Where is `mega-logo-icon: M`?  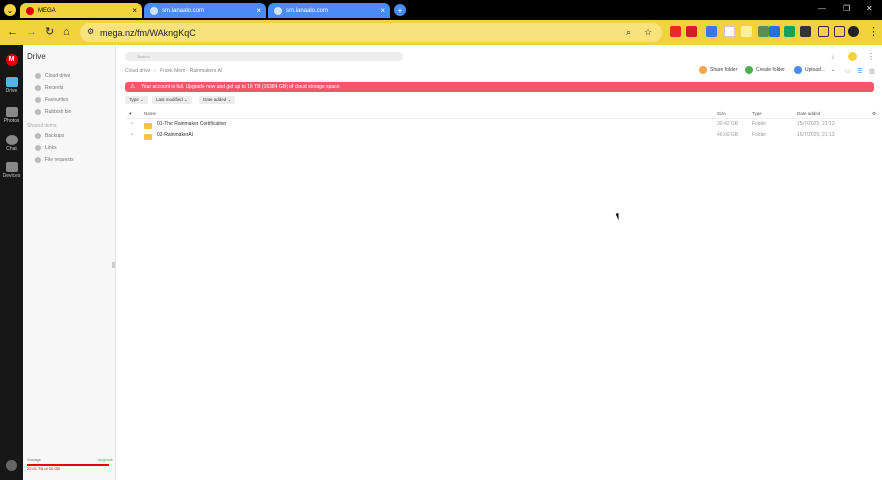 mega-logo-icon: M is located at coordinates (11, 60).